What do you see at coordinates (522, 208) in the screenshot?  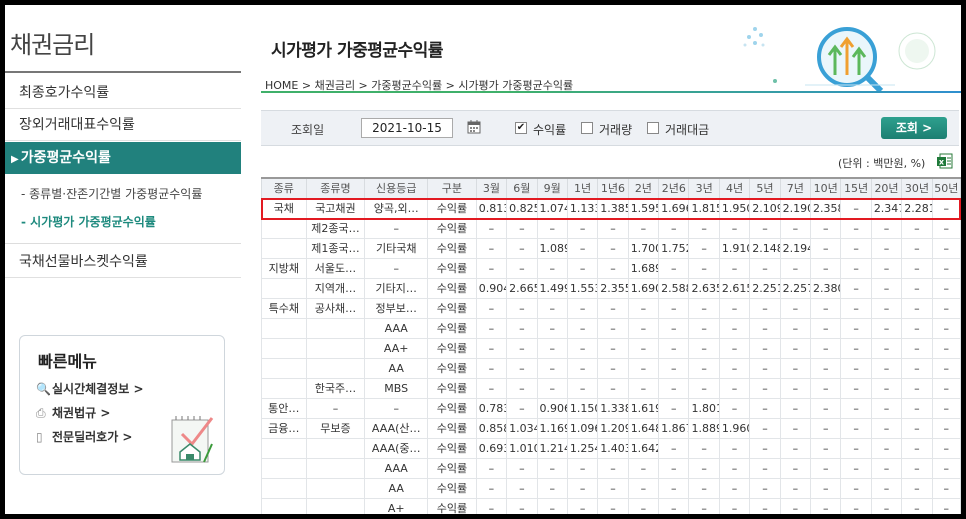 I see `yield-cell: 0.825` at bounding box center [522, 208].